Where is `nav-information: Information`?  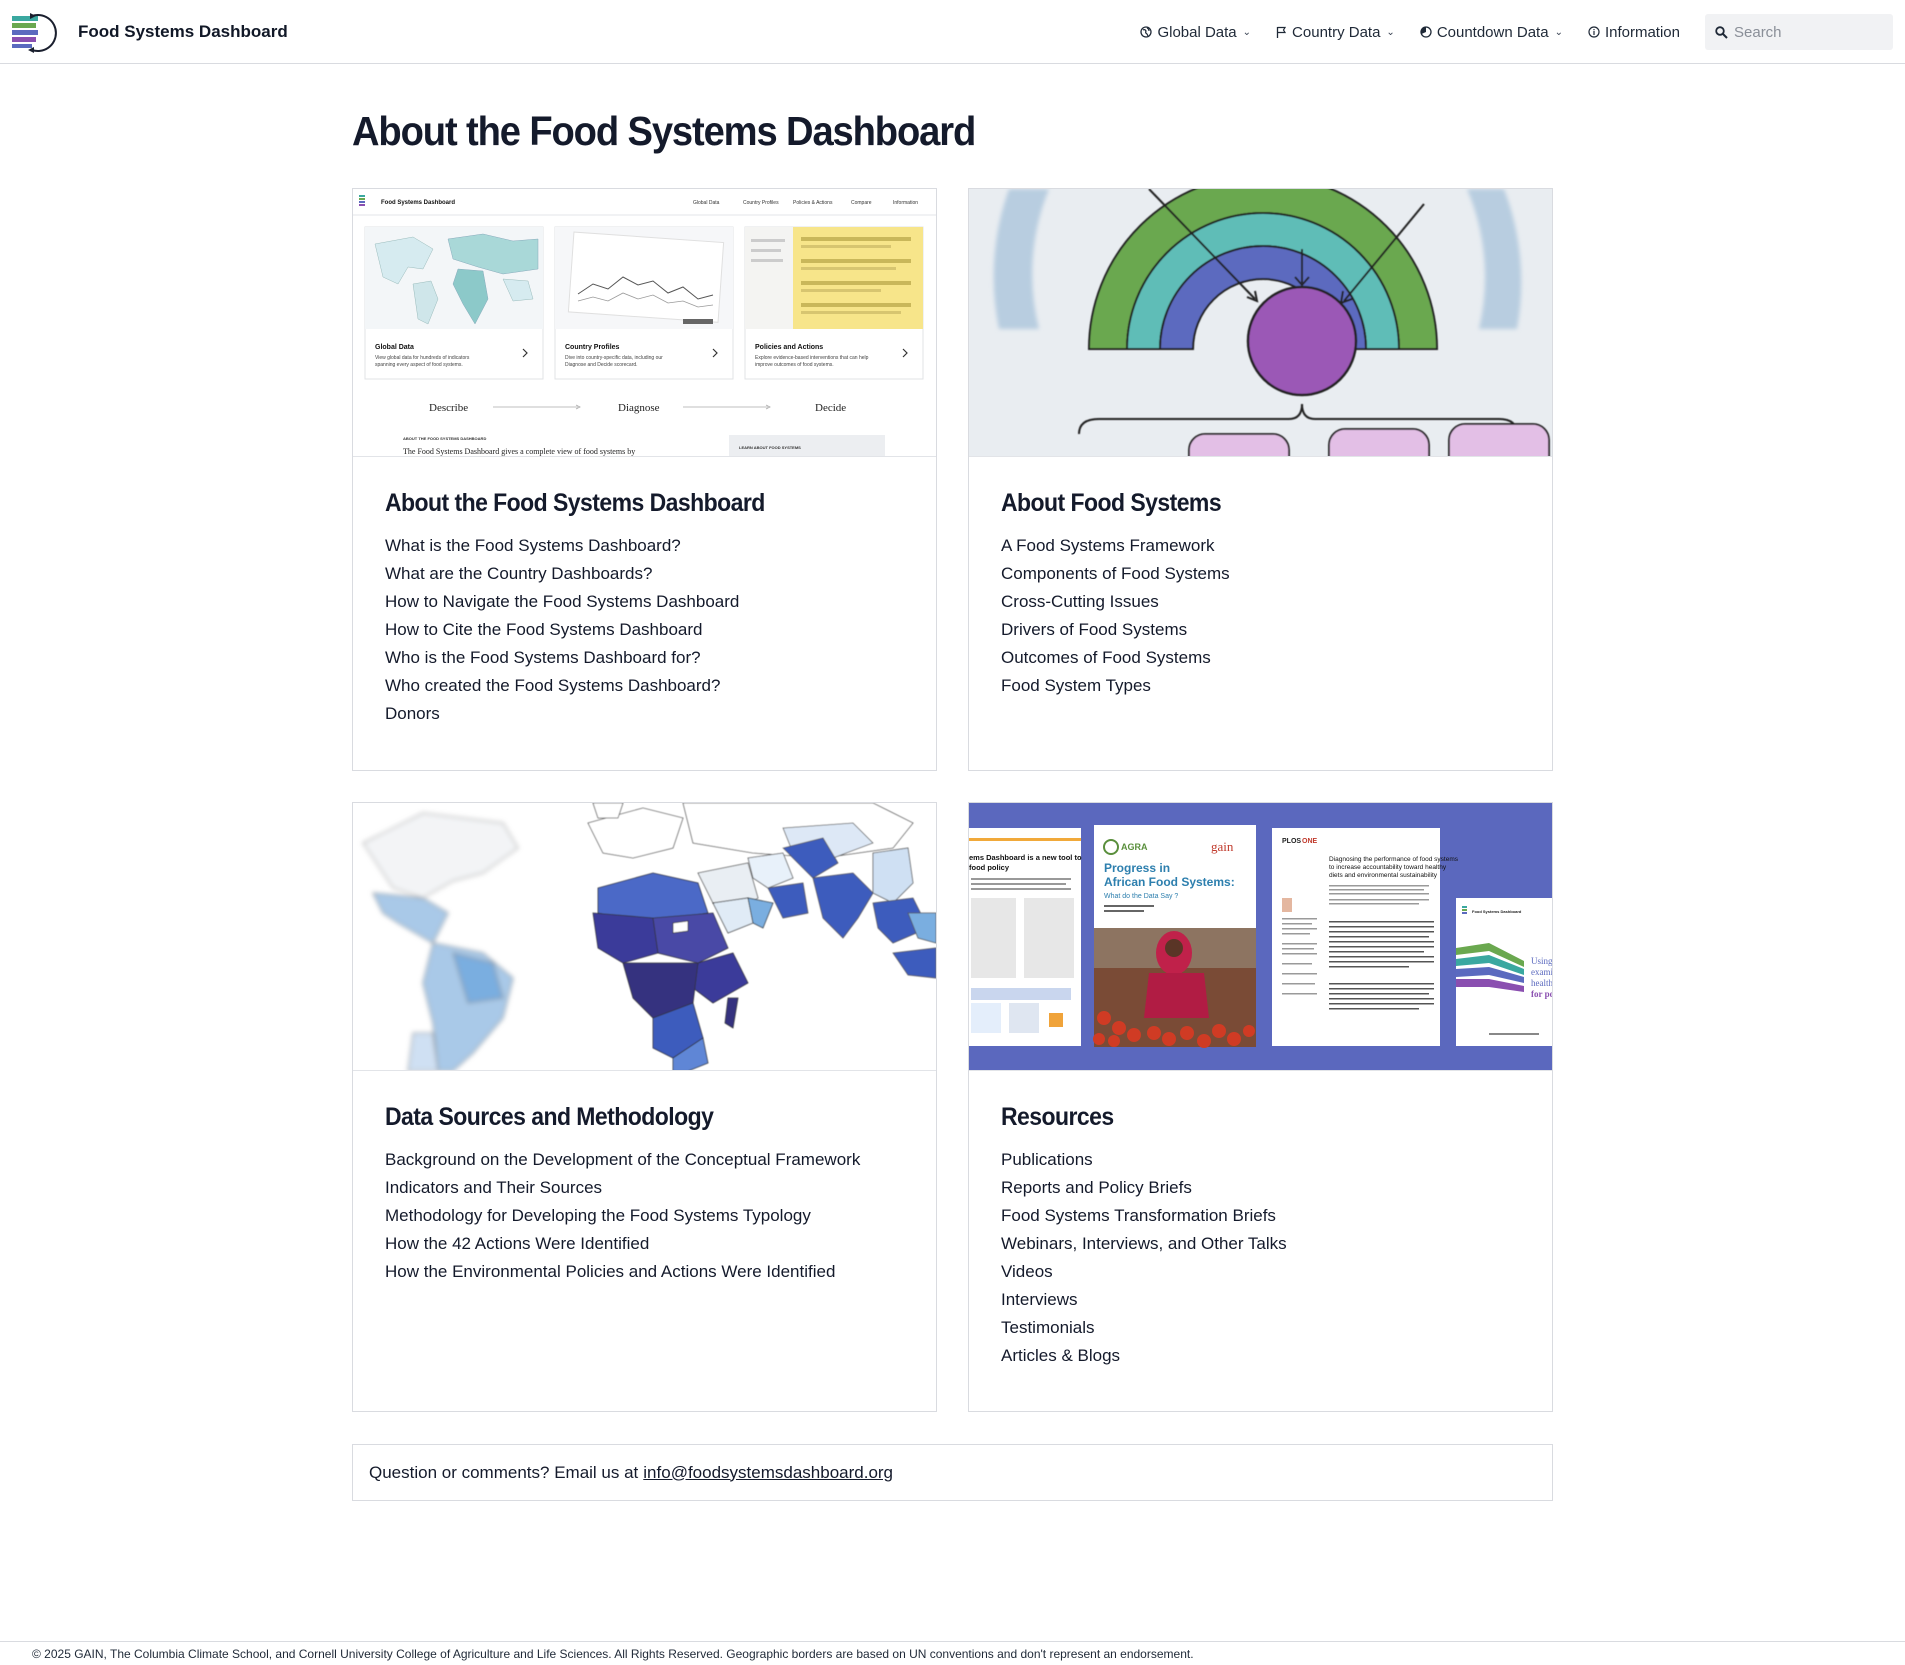 nav-information: Information is located at coordinates (1634, 32).